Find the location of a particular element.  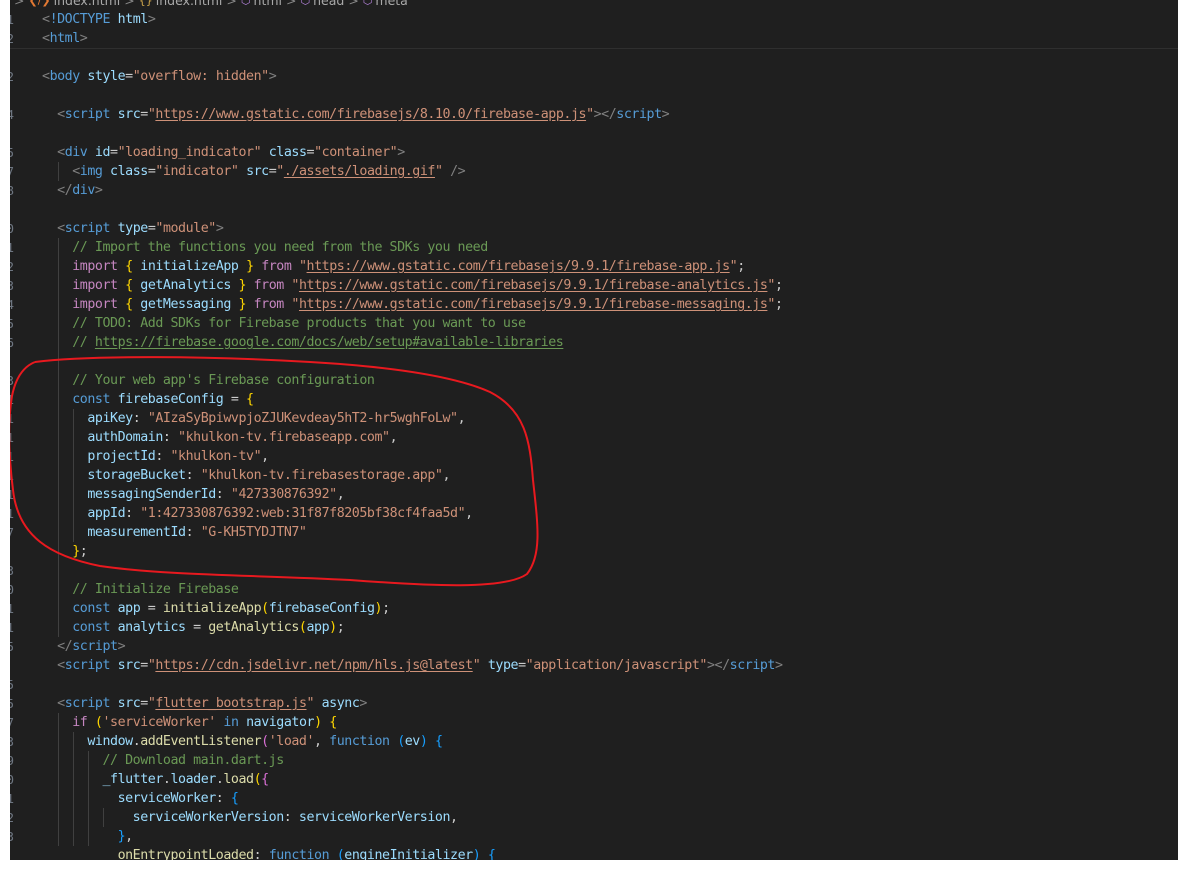

code-token: body is located at coordinates (65, 76).